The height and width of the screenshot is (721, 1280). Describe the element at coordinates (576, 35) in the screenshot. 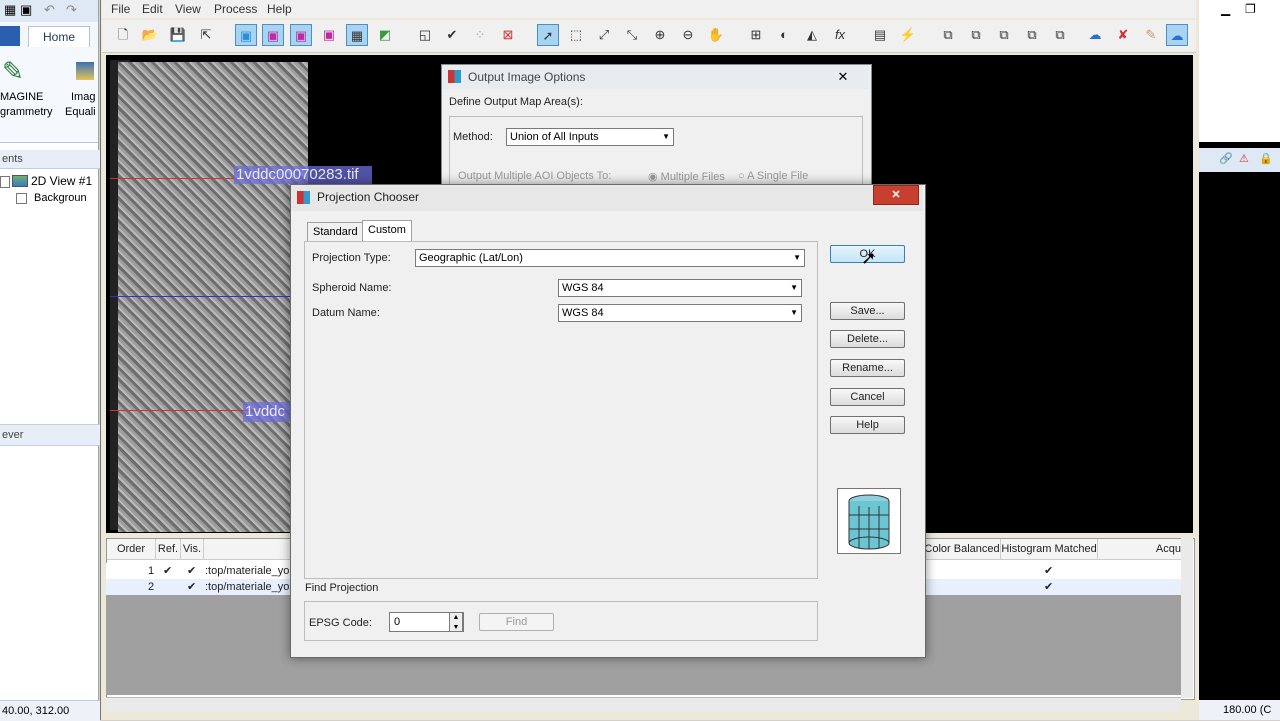

I see `box-select-icon: ⬚` at that location.